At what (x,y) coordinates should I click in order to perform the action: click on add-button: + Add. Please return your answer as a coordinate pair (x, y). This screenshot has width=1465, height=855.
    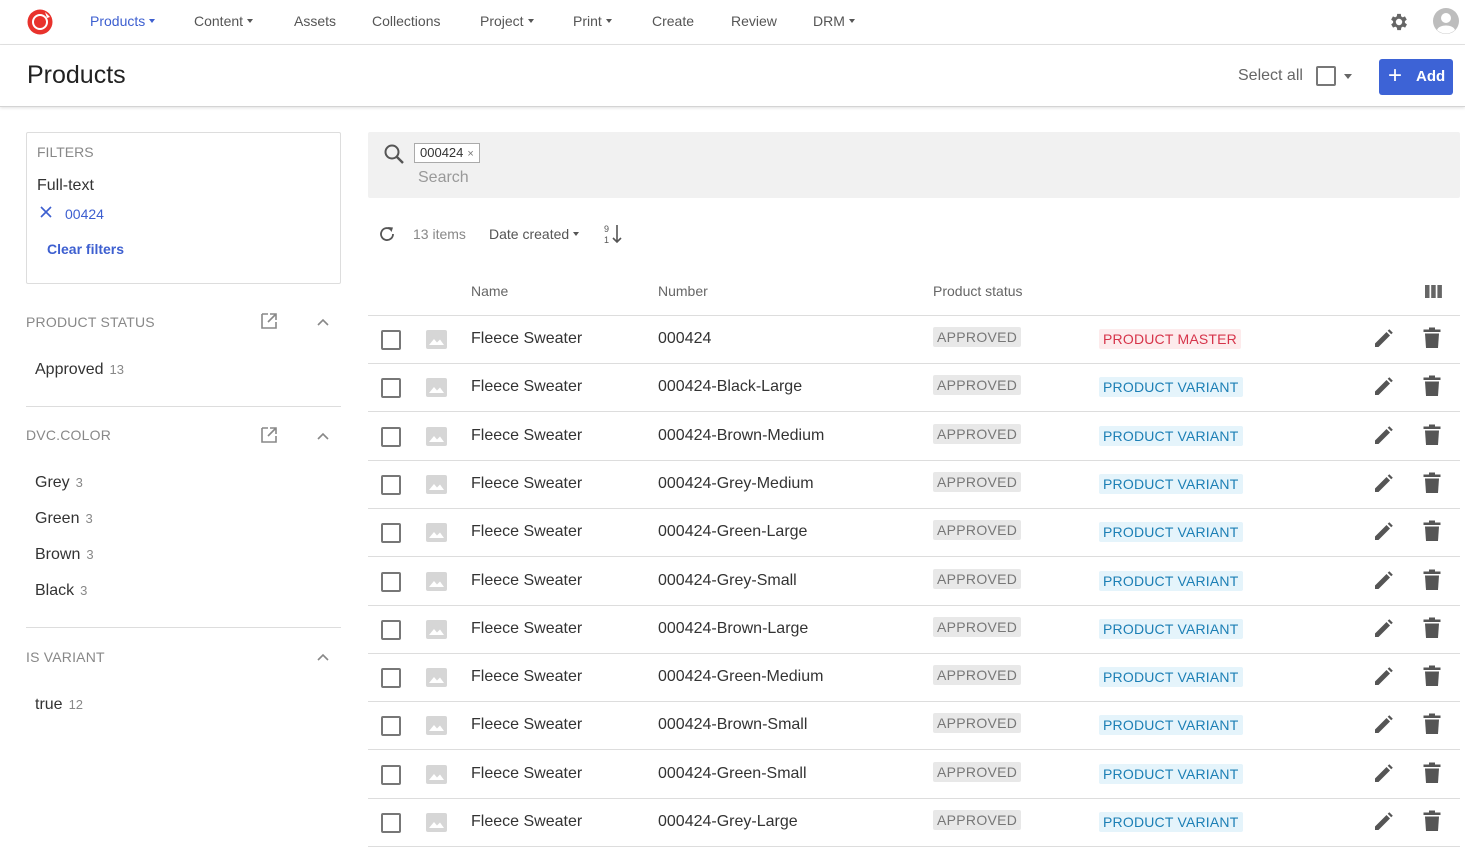
    Looking at the image, I should click on (1416, 77).